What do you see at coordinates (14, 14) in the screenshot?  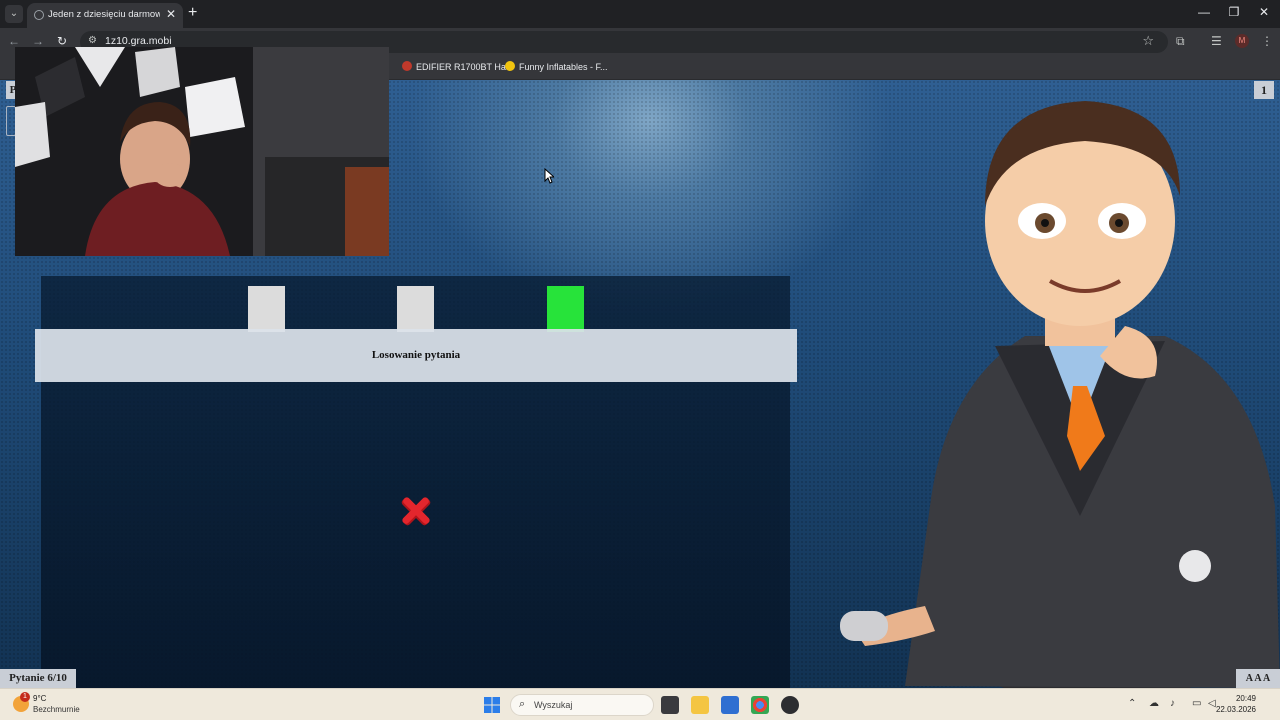 I see `tab-search-button: ⌄` at bounding box center [14, 14].